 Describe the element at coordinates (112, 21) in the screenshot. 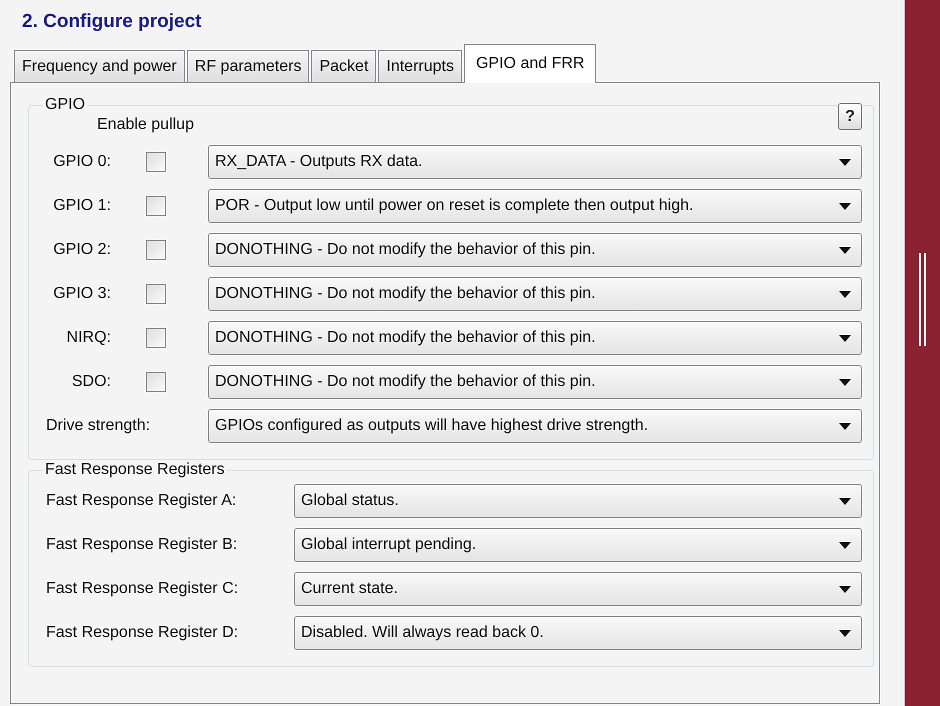

I see `section-heading: 2. Configure project` at that location.